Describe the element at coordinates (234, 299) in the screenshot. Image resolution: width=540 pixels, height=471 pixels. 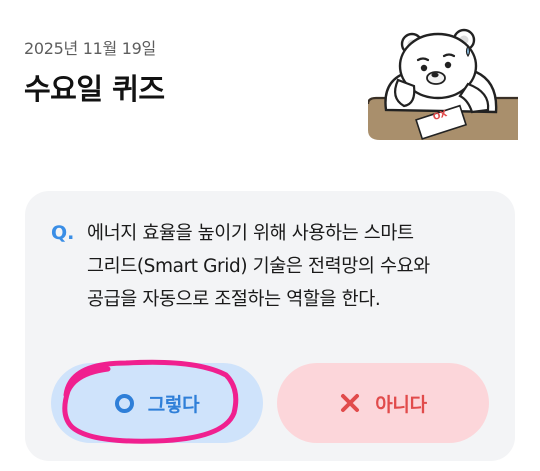
I see `question-line: 공급을 자동으로 조절하는 역할을 한다.` at that location.